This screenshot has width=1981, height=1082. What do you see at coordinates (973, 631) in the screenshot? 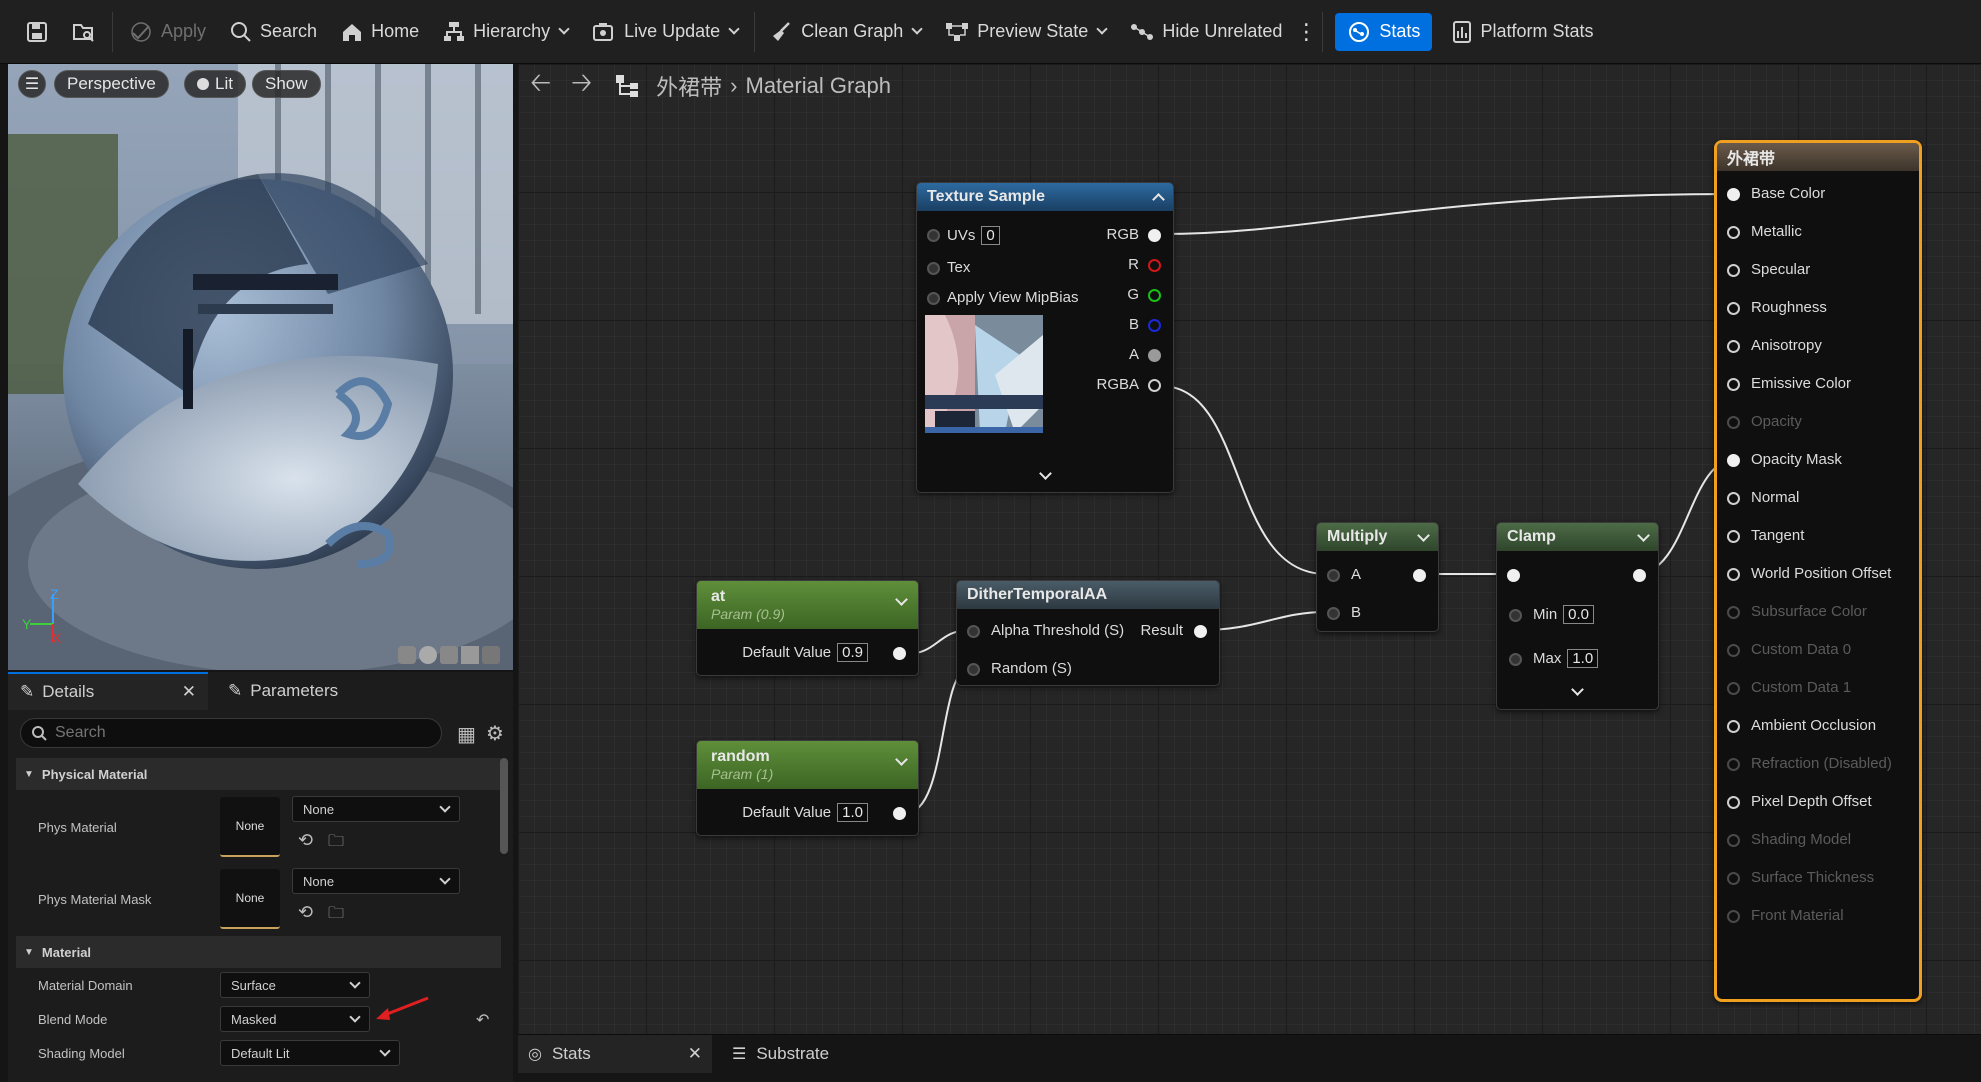
I see `alpha-threshold-pin` at bounding box center [973, 631].